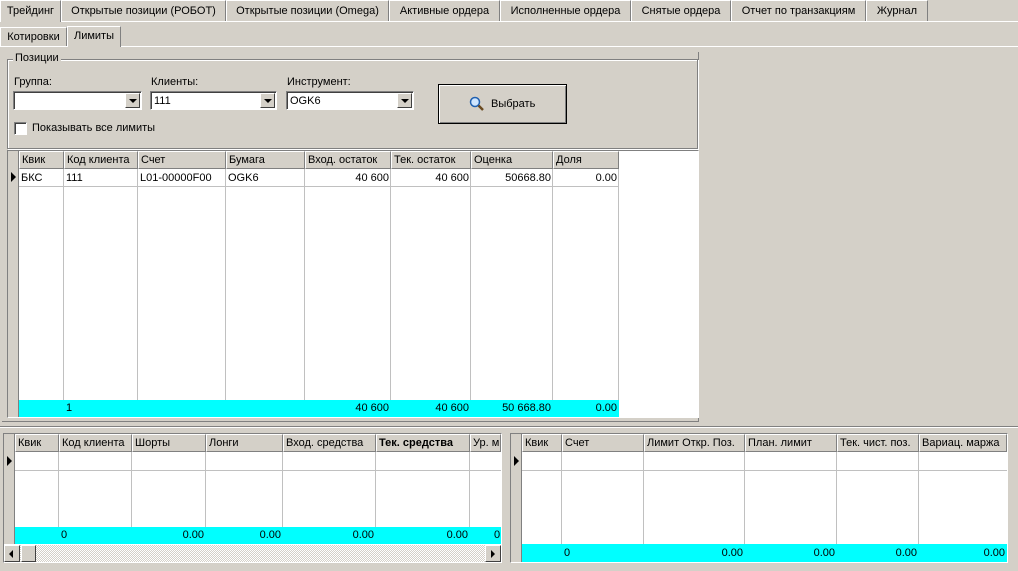 This screenshot has height=571, width=1018. I want to click on tab-trading: Трейдинг, so click(30, 11).